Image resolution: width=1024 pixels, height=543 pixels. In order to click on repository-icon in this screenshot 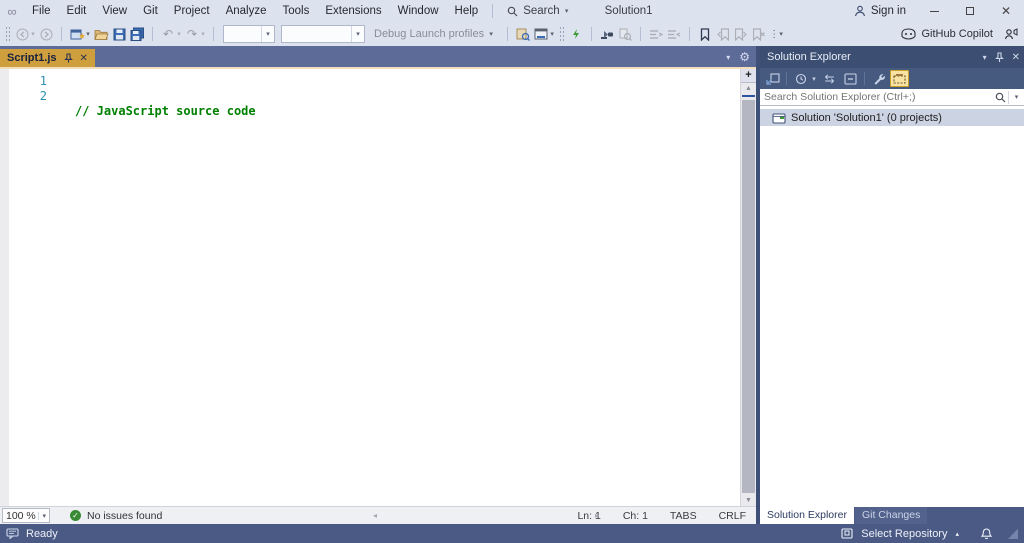, I will do `click(847, 533)`.